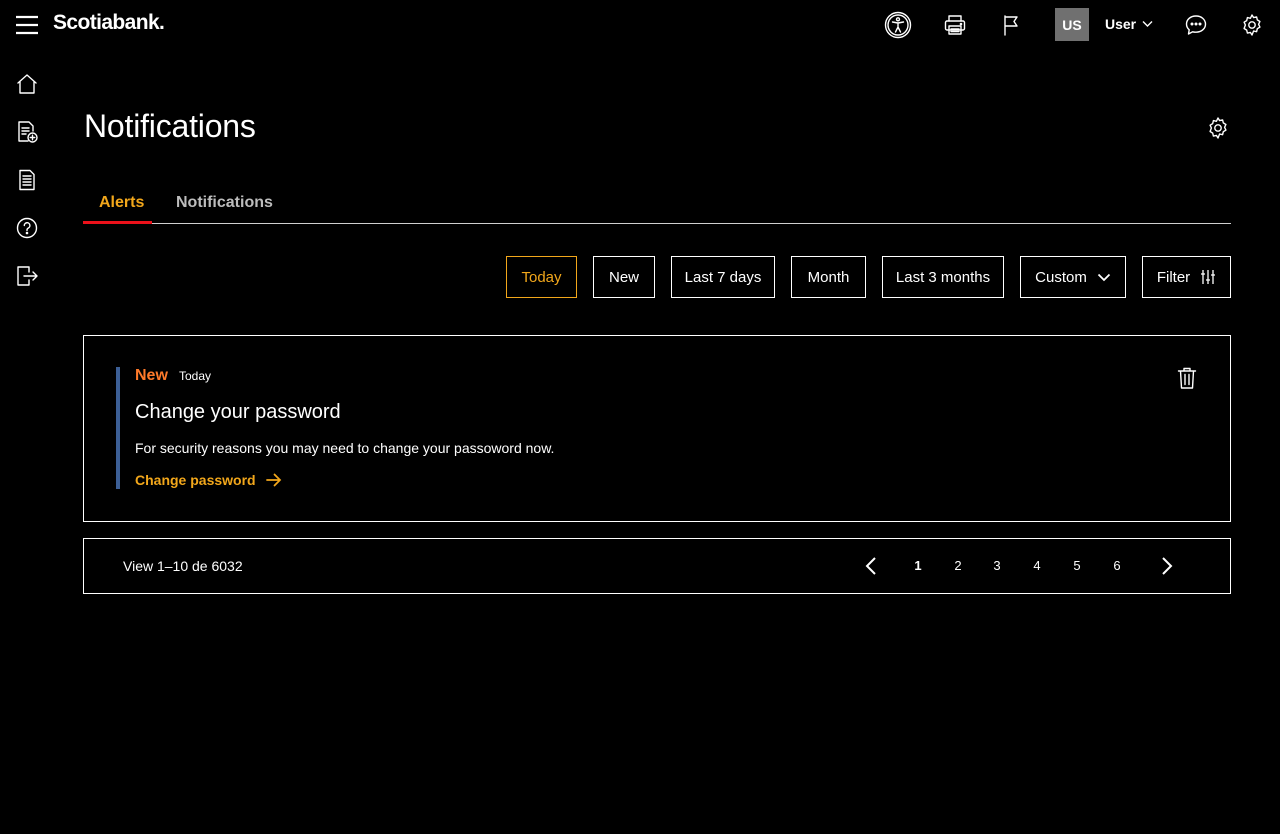 The width and height of the screenshot is (1280, 834). Describe the element at coordinates (657, 203) in the screenshot. I see `tab-bar: Alerts Notifications` at that location.